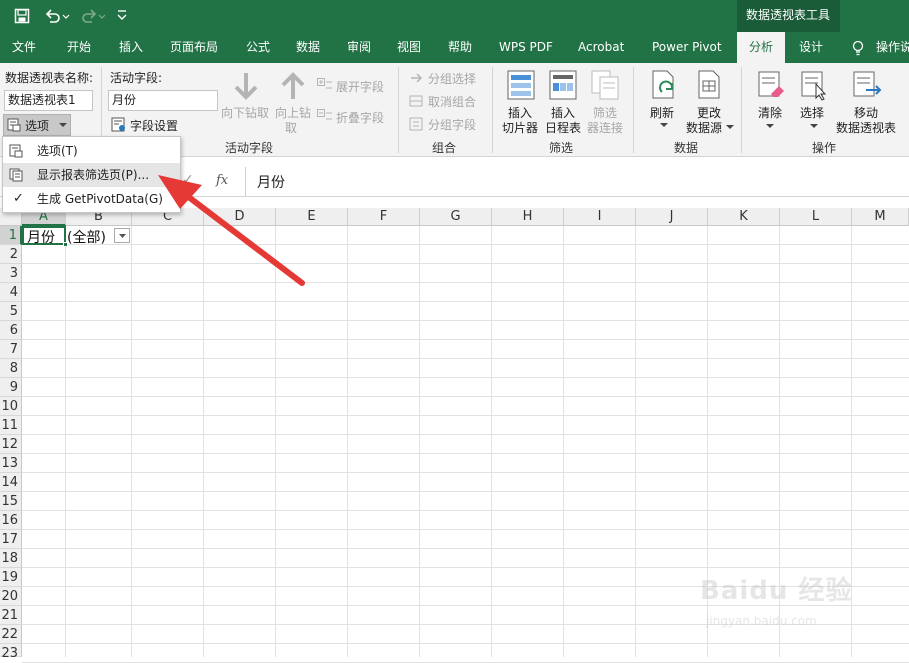 The width and height of the screenshot is (909, 663). Describe the element at coordinates (91, 151) in the screenshot. I see `menu-item-options: 选项(T)` at that location.